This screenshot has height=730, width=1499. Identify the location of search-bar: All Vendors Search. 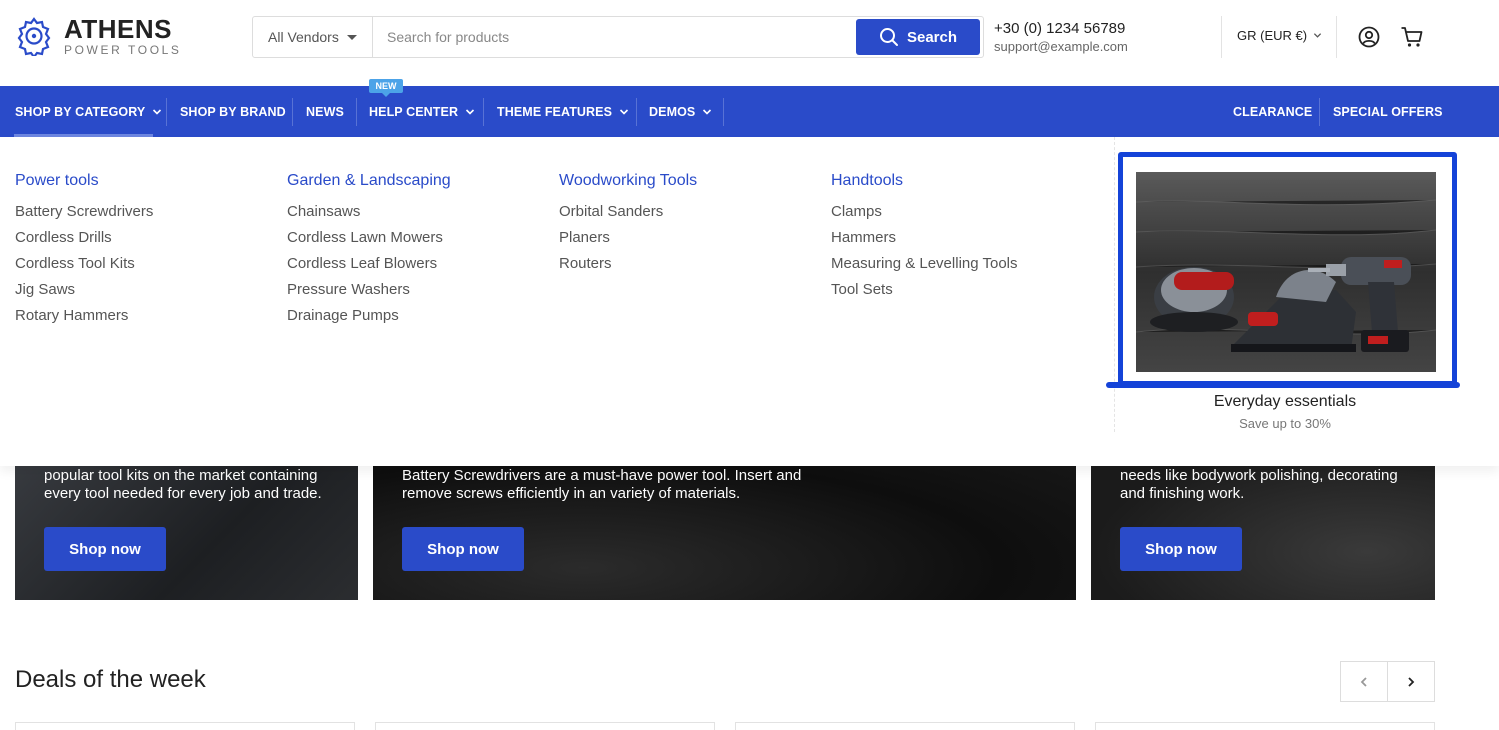
(618, 37).